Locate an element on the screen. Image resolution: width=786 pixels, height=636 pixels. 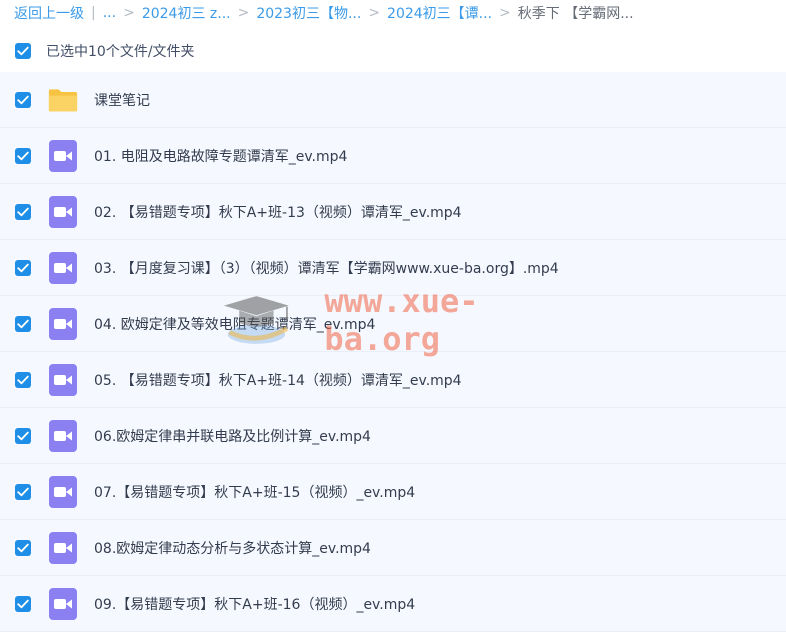
file-row: 09.【易错题专项】秋下A+班-16（视频）_ev.mp4 is located at coordinates (393, 604).